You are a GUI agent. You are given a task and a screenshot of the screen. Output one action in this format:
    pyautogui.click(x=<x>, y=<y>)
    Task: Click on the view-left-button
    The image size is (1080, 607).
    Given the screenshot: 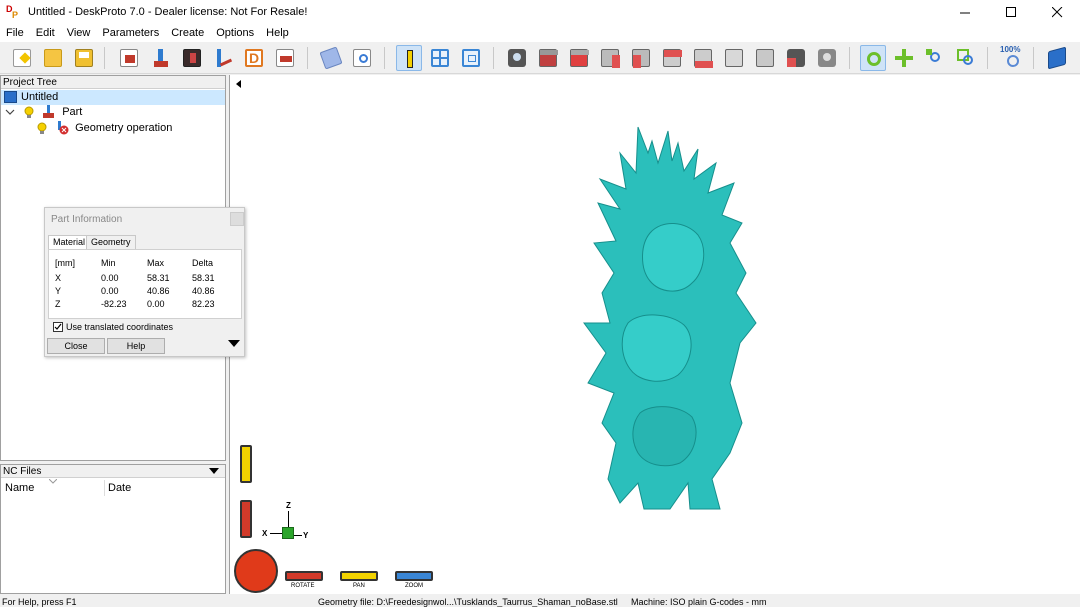 What is the action you would take?
    pyautogui.click(x=610, y=58)
    